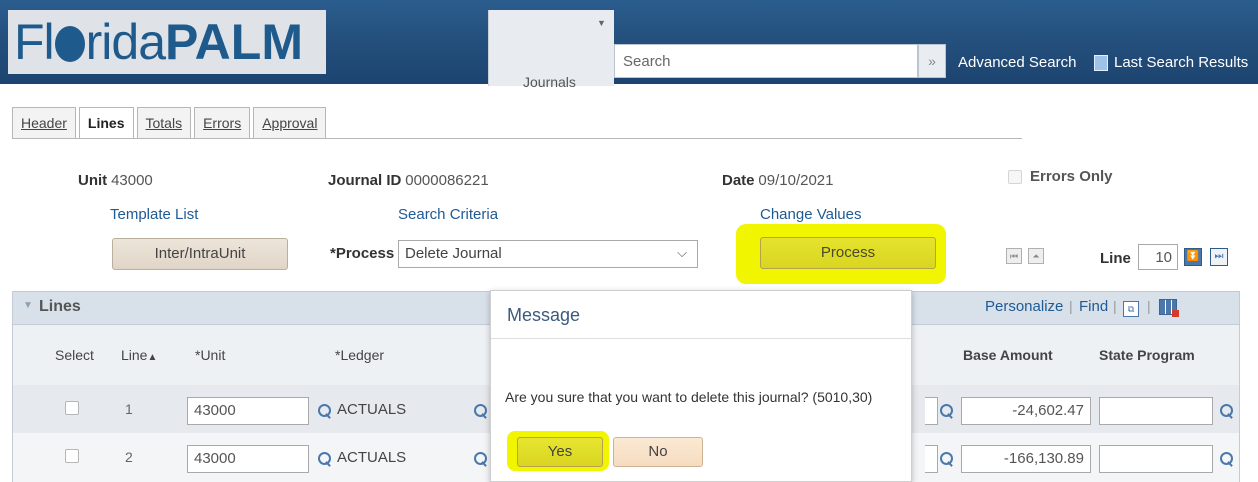 This screenshot has height=482, width=1258. I want to click on previous-row-icon: ⏶, so click(1036, 256).